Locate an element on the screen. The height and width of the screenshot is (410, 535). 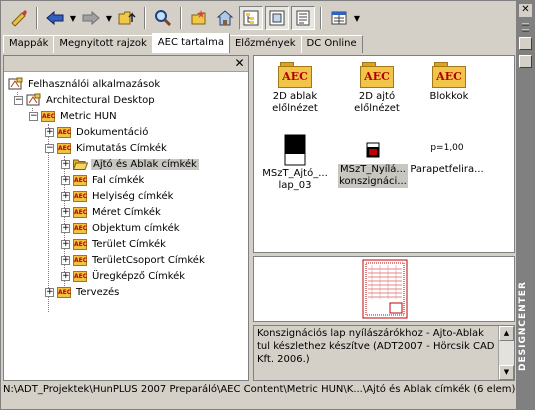
up-folder-icon is located at coordinates (127, 18).